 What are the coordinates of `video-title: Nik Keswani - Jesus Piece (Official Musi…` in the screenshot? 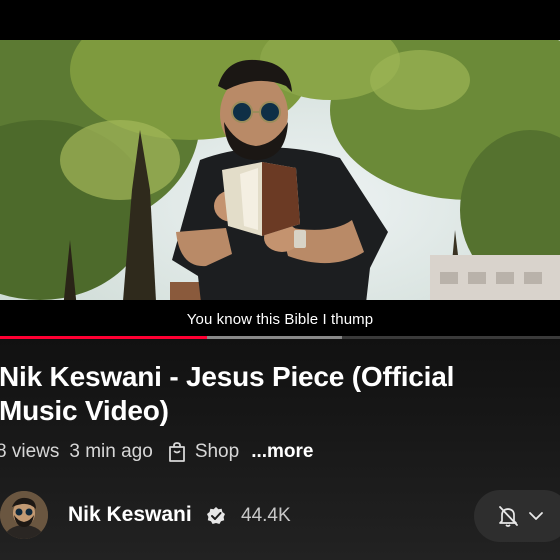 It's located at (269, 394).